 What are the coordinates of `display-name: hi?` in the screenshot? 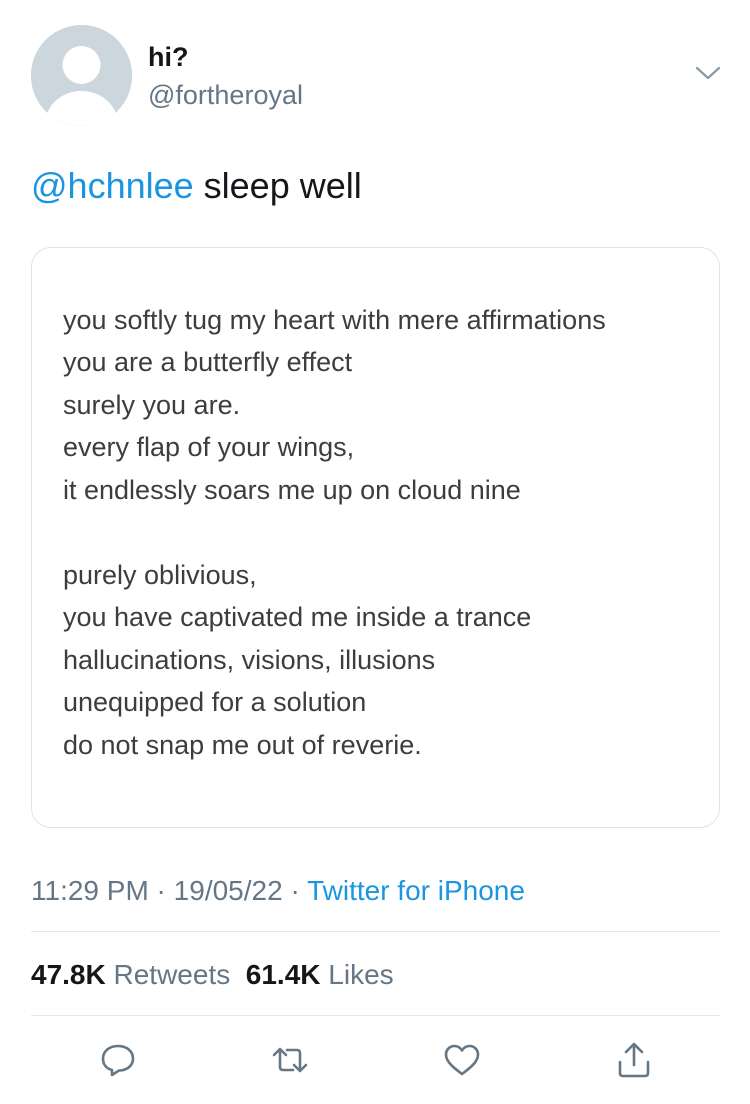 It's located at (168, 57).